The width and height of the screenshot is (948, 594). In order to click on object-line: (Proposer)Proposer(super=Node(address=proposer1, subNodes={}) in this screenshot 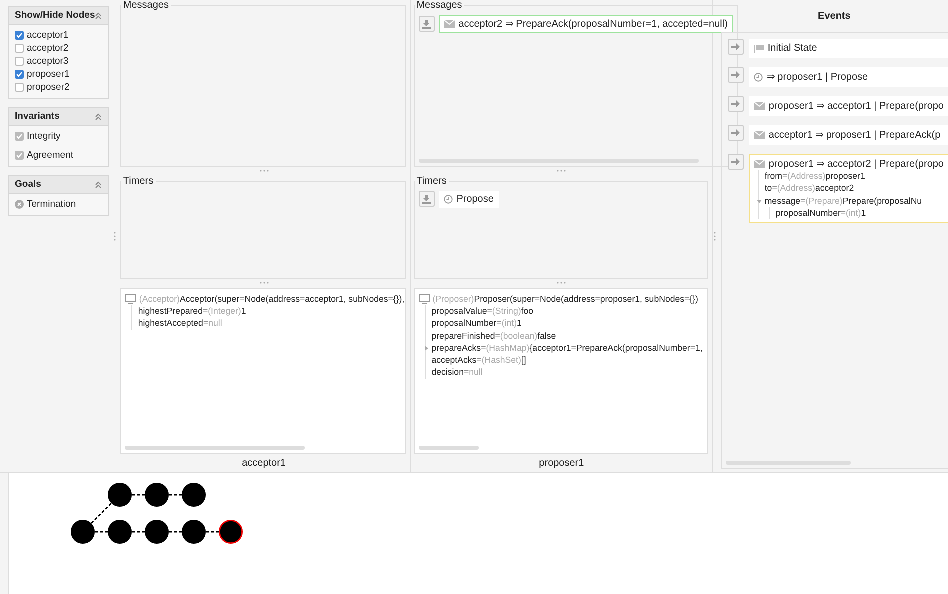, I will do `click(565, 298)`.